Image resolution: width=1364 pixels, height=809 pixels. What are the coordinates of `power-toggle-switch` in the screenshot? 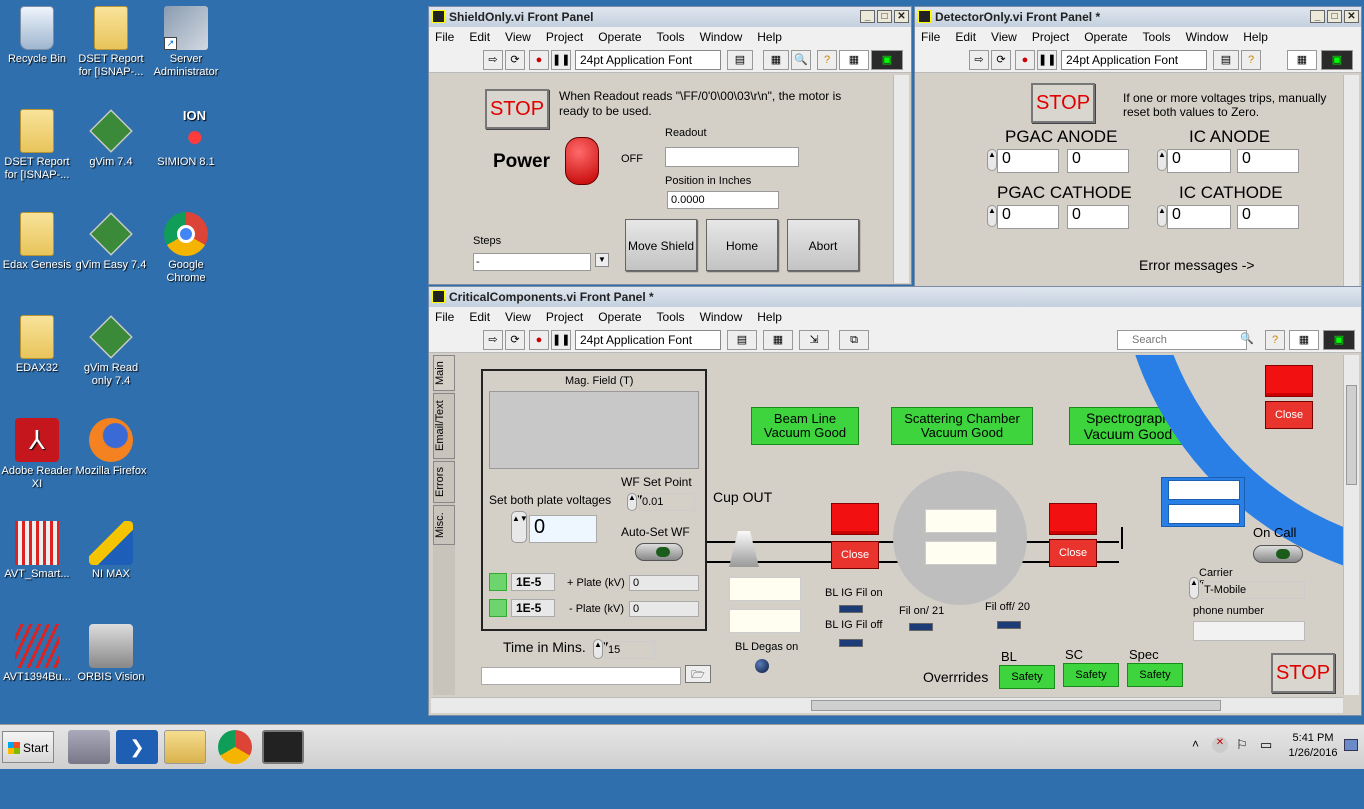 It's located at (582, 161).